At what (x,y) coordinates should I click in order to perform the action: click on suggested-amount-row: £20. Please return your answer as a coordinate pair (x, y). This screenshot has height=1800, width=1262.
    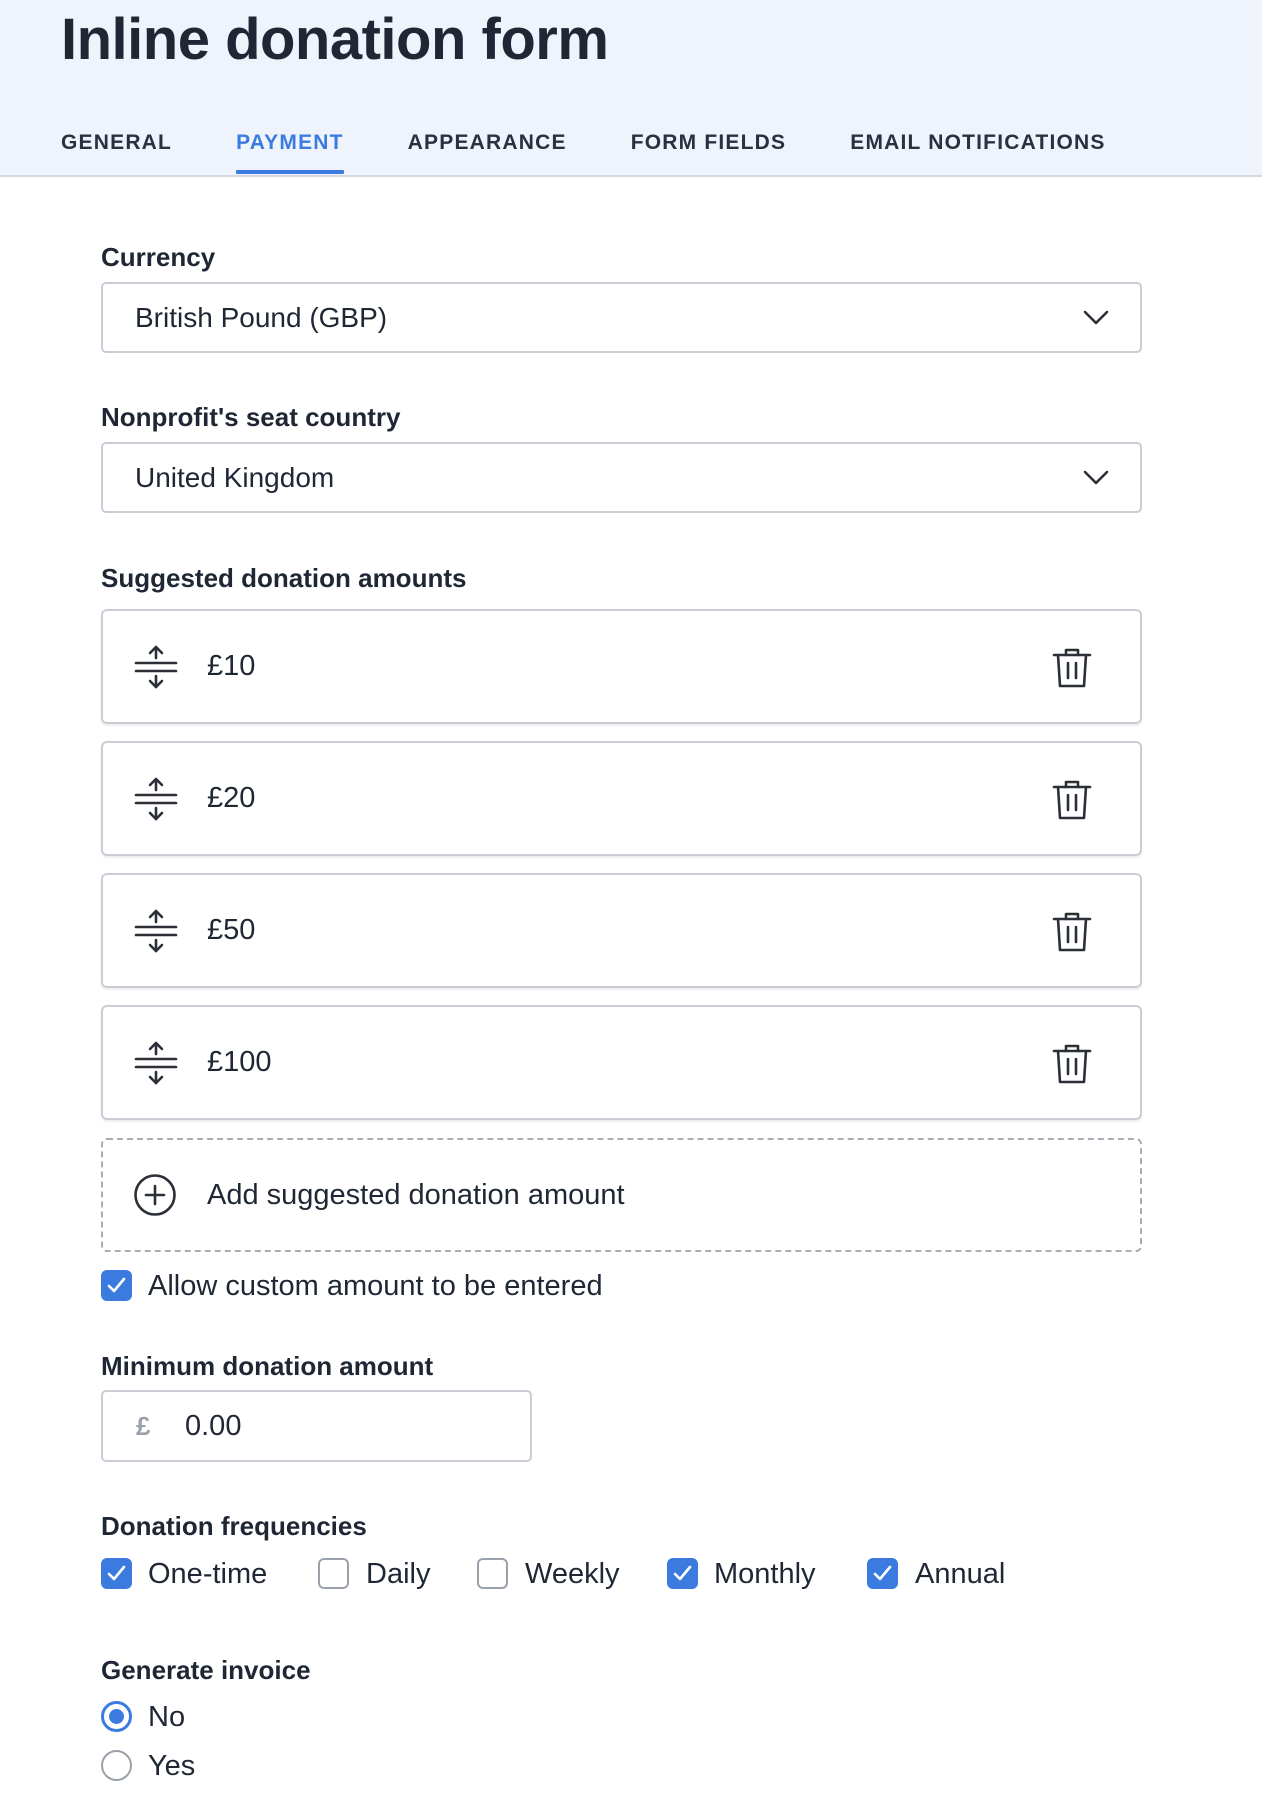
    Looking at the image, I should click on (621, 798).